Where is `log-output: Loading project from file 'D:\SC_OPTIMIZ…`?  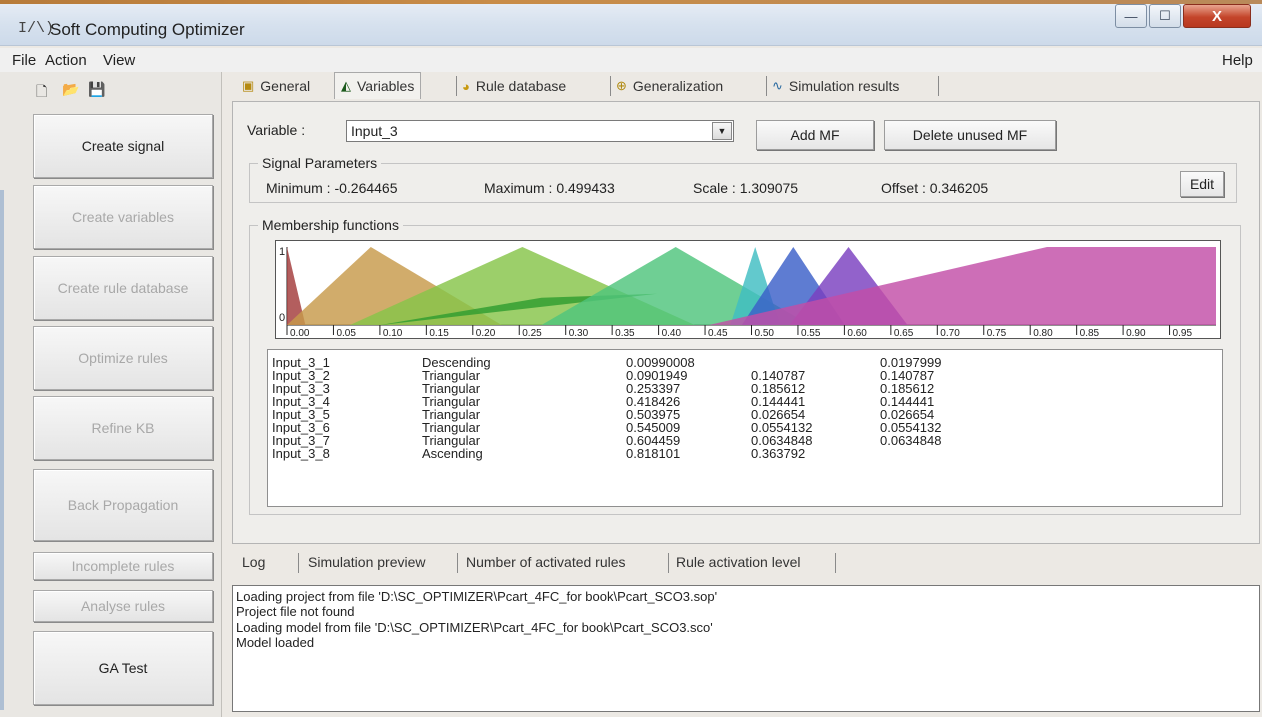
log-output: Loading project from file 'D:\SC_OPTIMIZ… is located at coordinates (746, 648).